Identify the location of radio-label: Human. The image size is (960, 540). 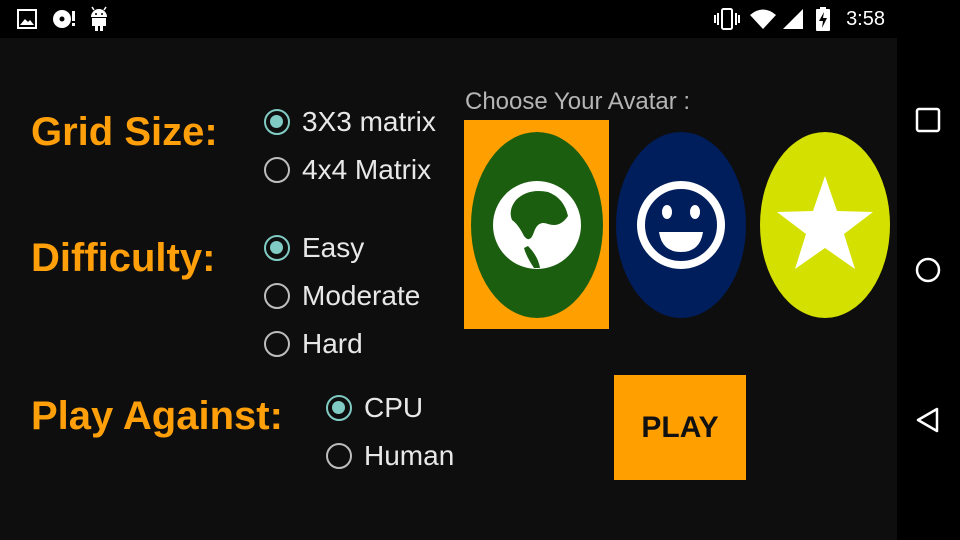
(409, 455).